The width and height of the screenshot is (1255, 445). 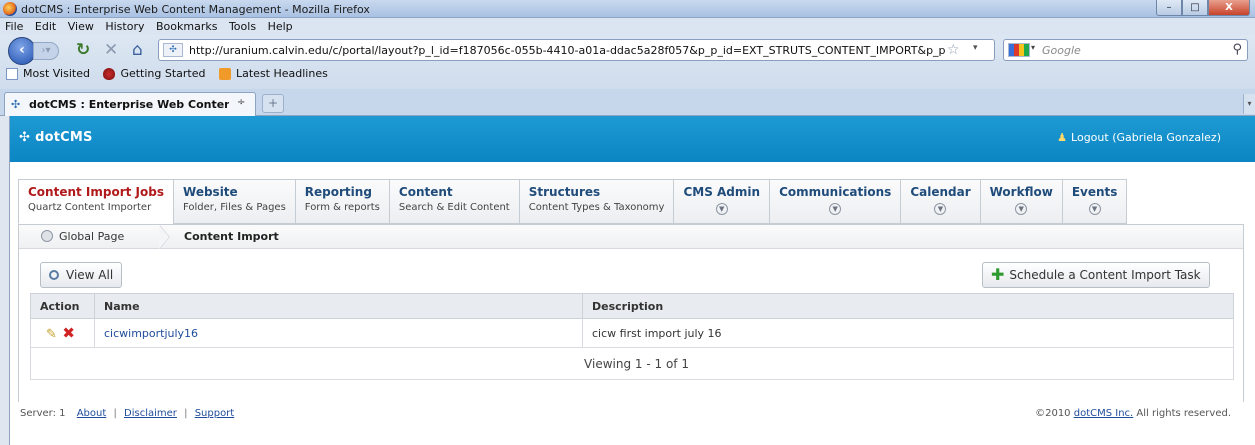 What do you see at coordinates (596, 201) in the screenshot?
I see `tab-structures: Structures Content Types & Taxonomy` at bounding box center [596, 201].